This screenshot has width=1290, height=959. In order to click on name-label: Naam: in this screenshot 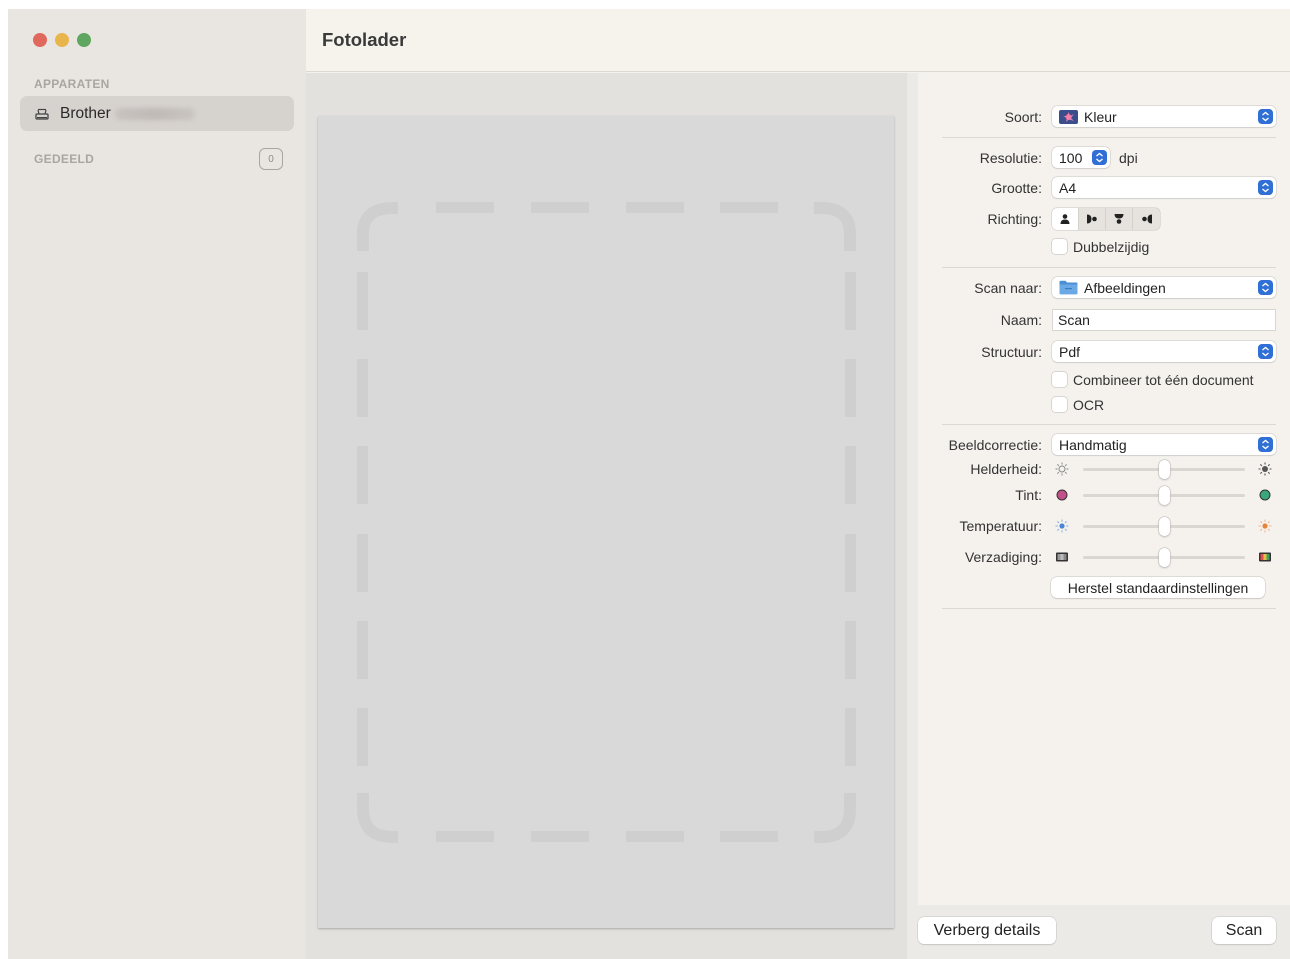, I will do `click(1021, 320)`.